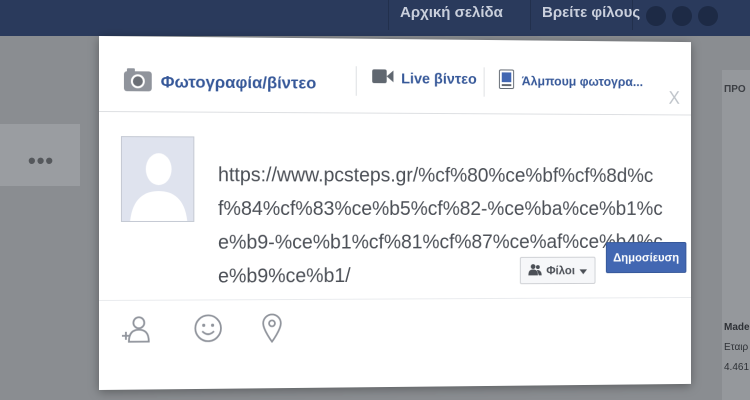  I want to click on location-pin-icon, so click(271, 328).